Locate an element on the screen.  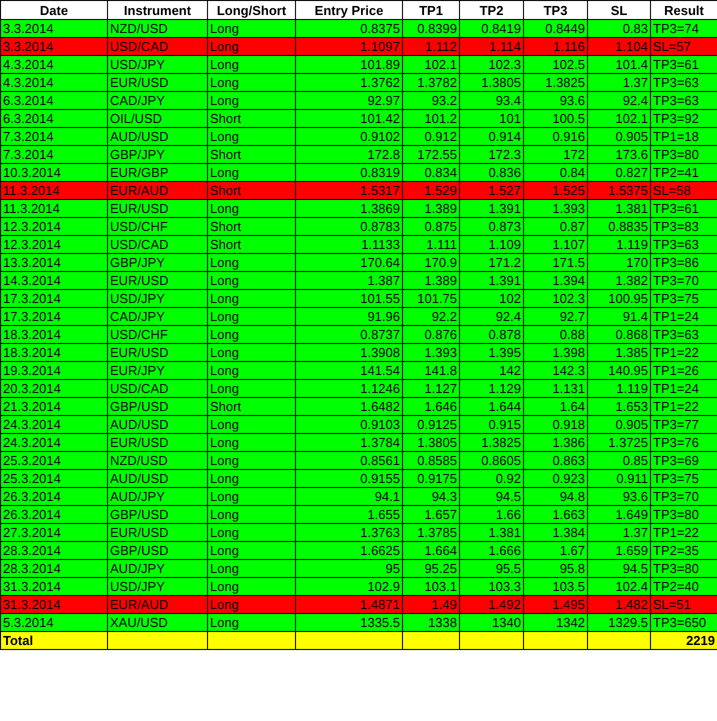
column-header: TP2 is located at coordinates (492, 10).